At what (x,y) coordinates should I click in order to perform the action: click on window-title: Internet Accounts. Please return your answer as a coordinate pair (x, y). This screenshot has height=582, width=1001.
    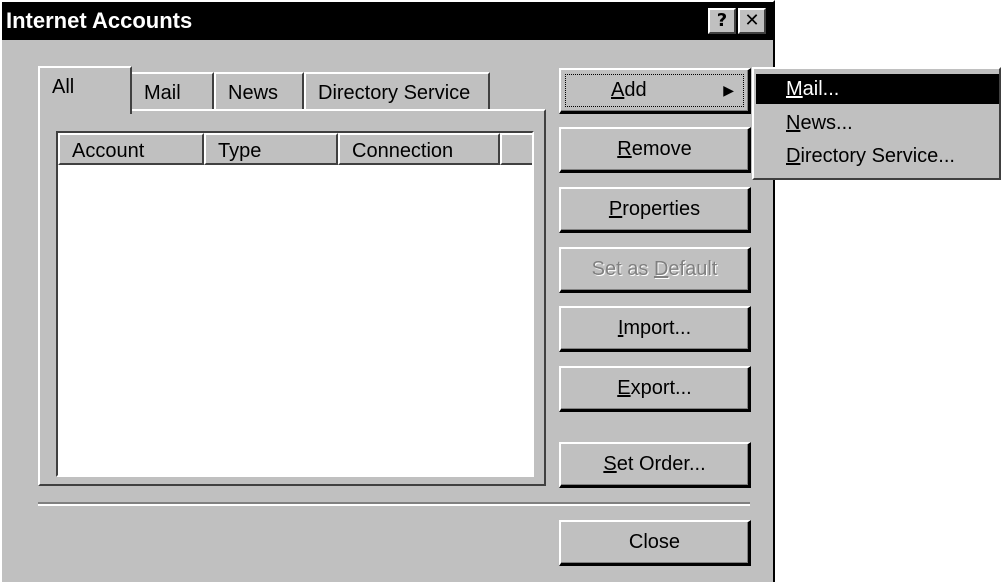
    Looking at the image, I should click on (99, 20).